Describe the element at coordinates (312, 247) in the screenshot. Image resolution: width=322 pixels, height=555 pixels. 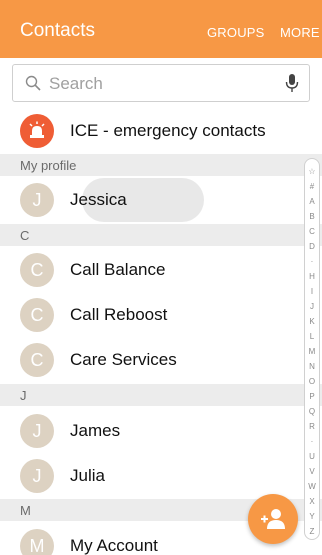
I see `index-letter: D` at that location.